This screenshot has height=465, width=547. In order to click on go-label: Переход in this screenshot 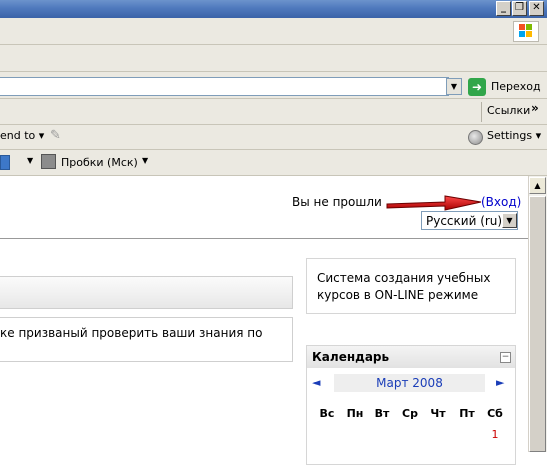, I will do `click(516, 86)`.